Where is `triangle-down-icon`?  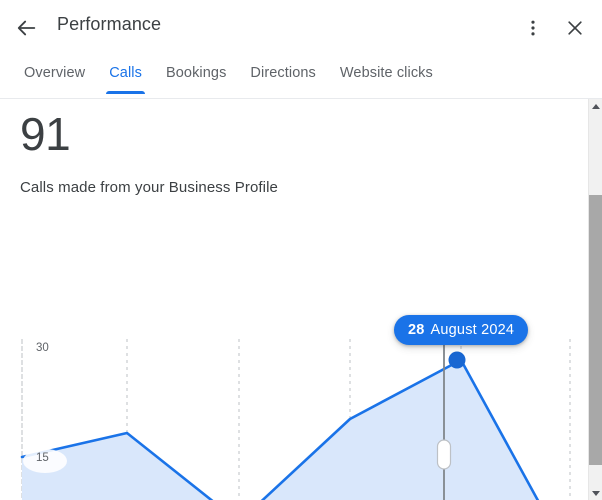 triangle-down-icon is located at coordinates (595, 493).